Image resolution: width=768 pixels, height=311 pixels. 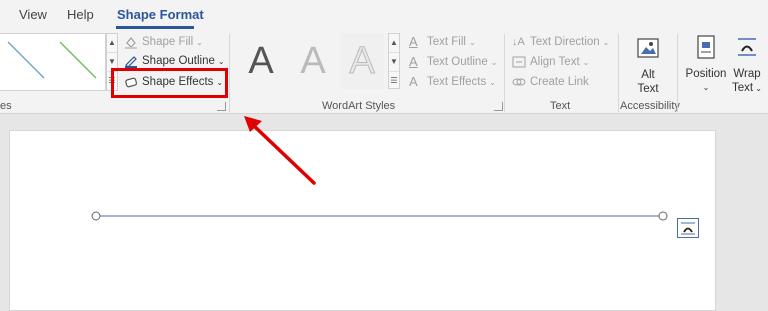 What do you see at coordinates (280, 150) in the screenshot?
I see `red-arrow-annotation` at bounding box center [280, 150].